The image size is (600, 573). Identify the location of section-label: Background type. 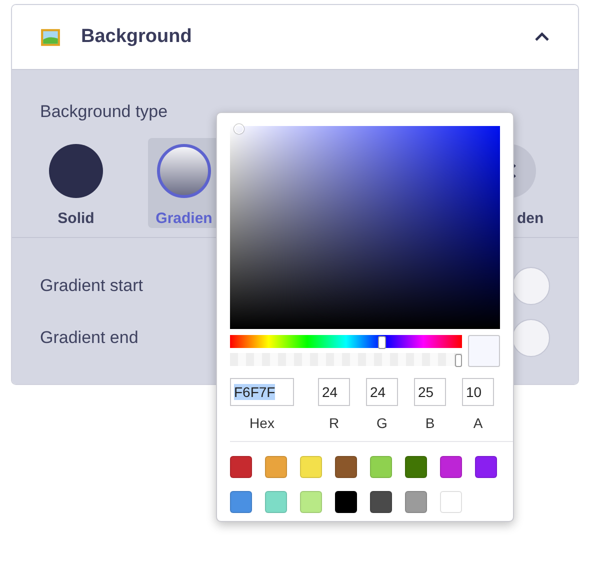
(104, 112).